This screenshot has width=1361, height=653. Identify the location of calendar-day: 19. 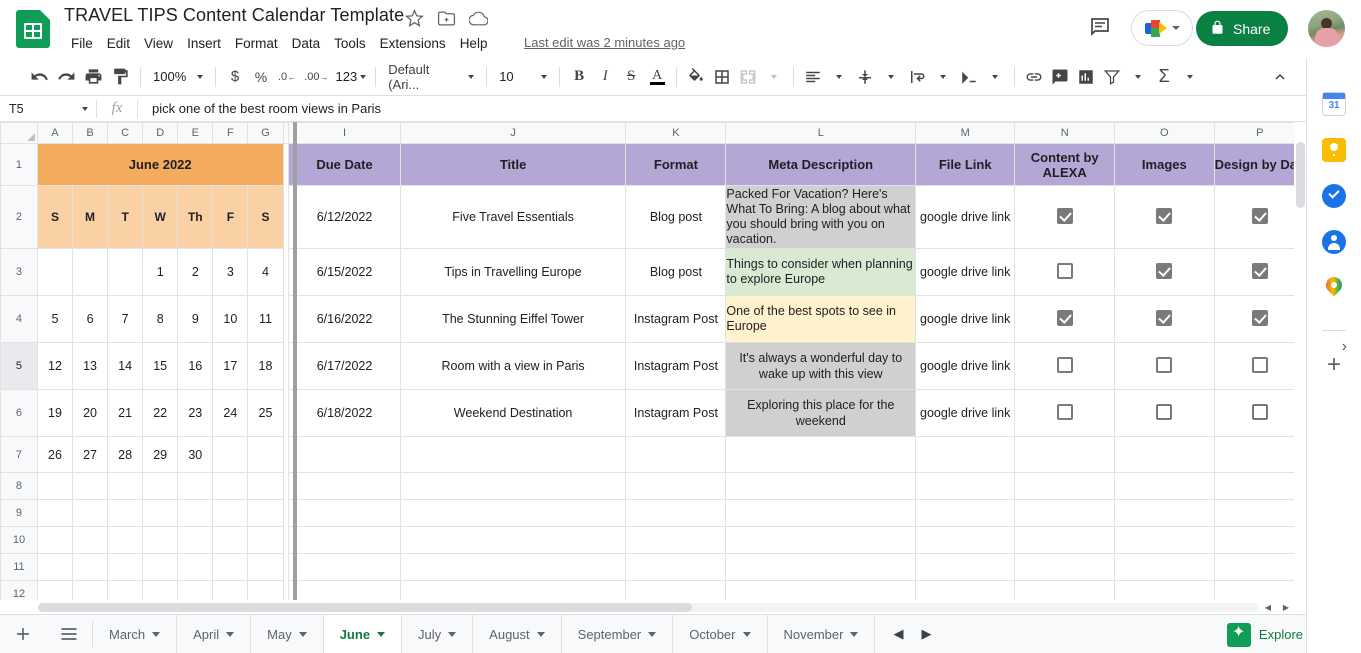
(55, 413).